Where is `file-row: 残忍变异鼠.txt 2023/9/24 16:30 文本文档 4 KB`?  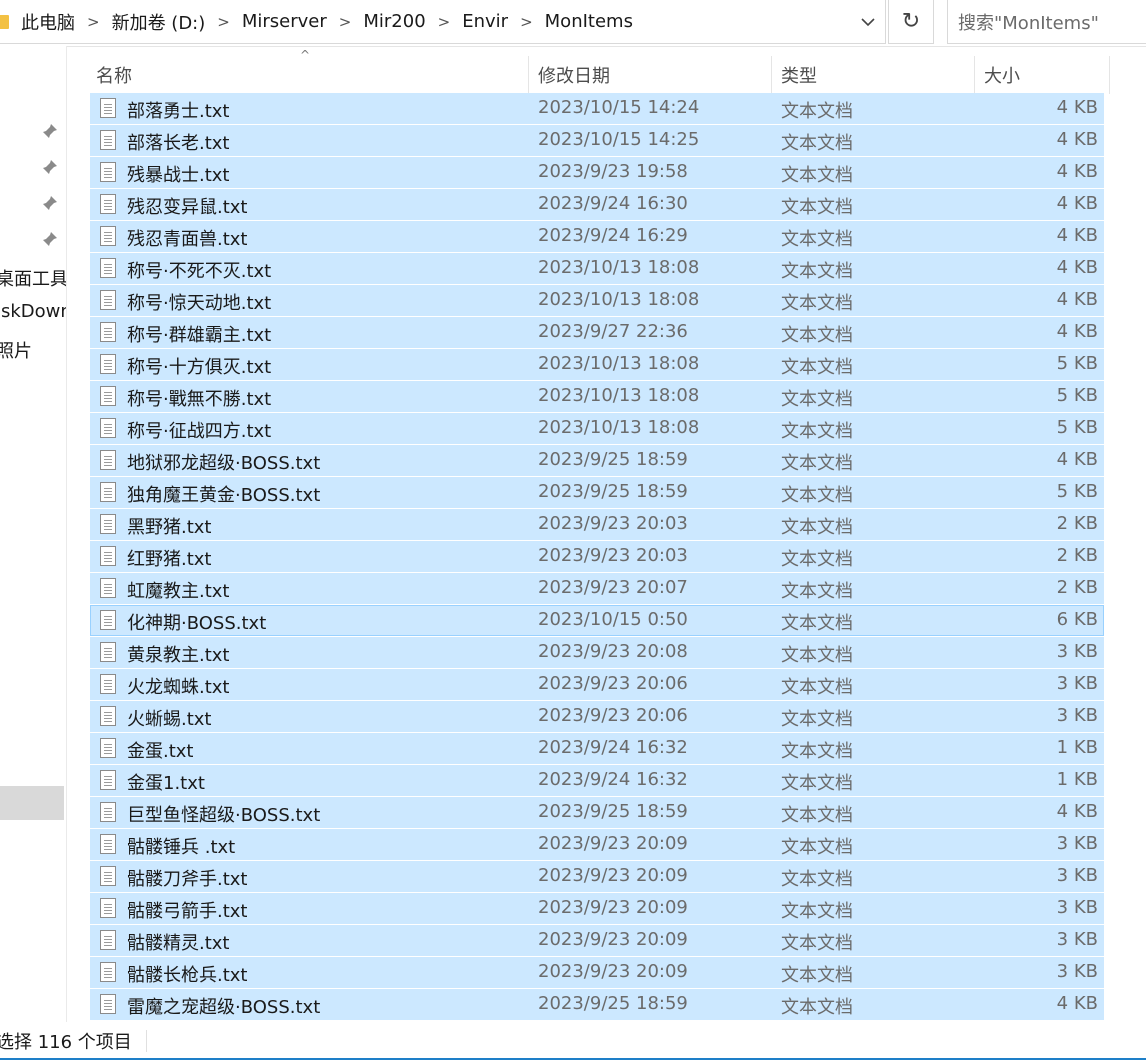 file-row: 残忍变异鼠.txt 2023/9/24 16:30 文本文档 4 KB is located at coordinates (597, 204).